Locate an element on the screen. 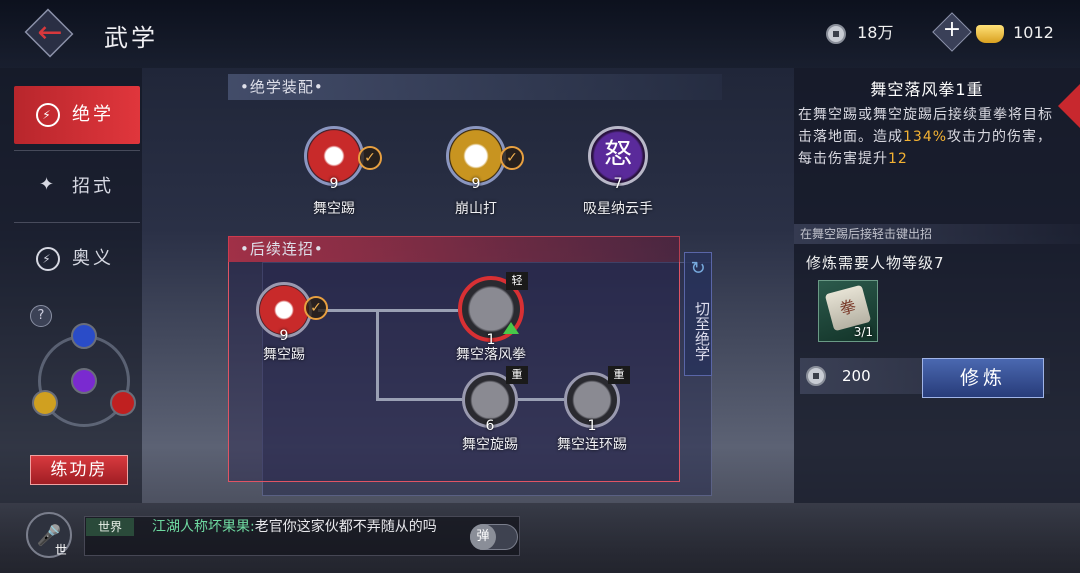 This screenshot has width=1080, height=573. equip-slot-xixingnayunshou: 怒 7 is located at coordinates (618, 159).